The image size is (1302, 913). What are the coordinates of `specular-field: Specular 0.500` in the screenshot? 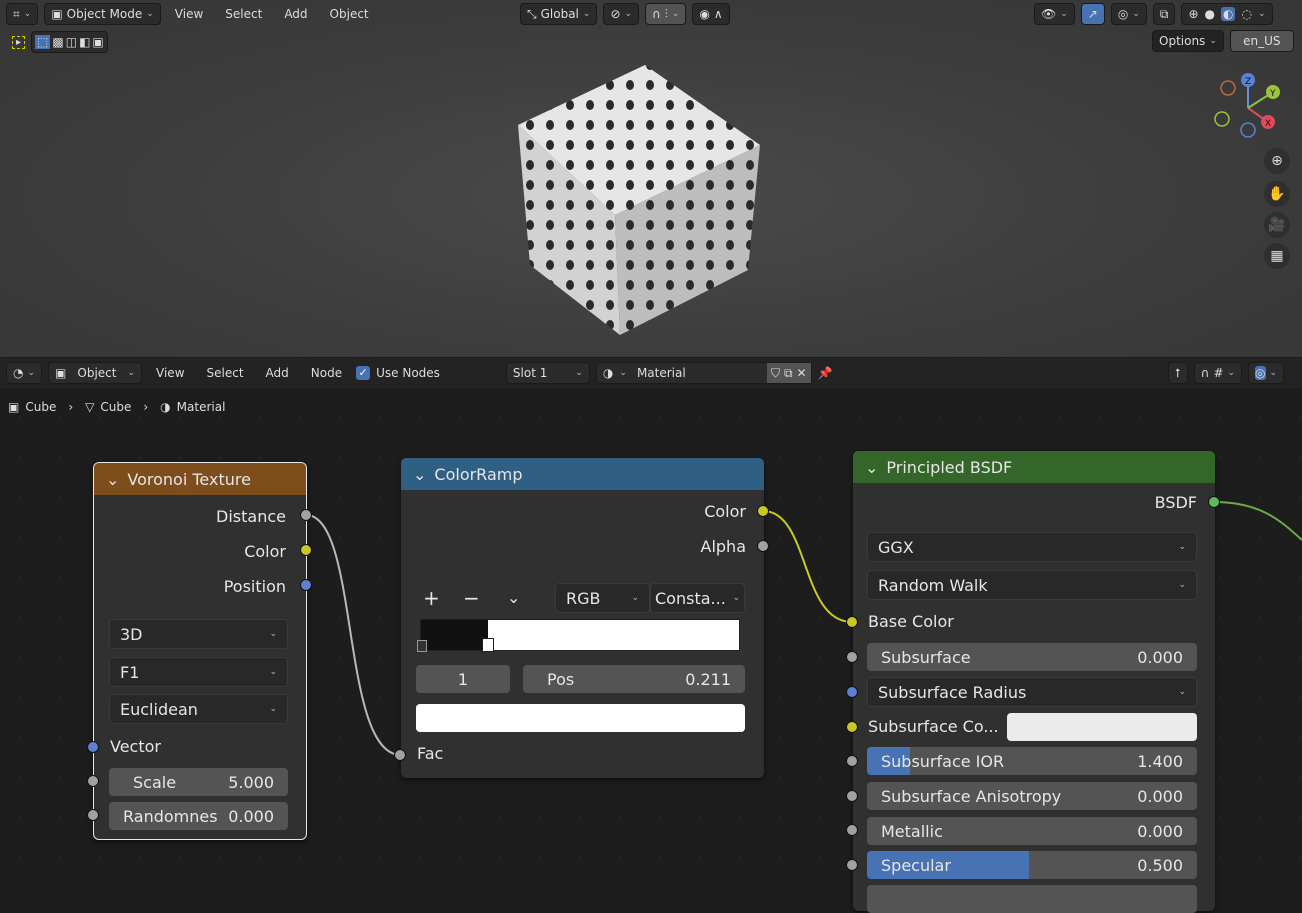 It's located at (1032, 865).